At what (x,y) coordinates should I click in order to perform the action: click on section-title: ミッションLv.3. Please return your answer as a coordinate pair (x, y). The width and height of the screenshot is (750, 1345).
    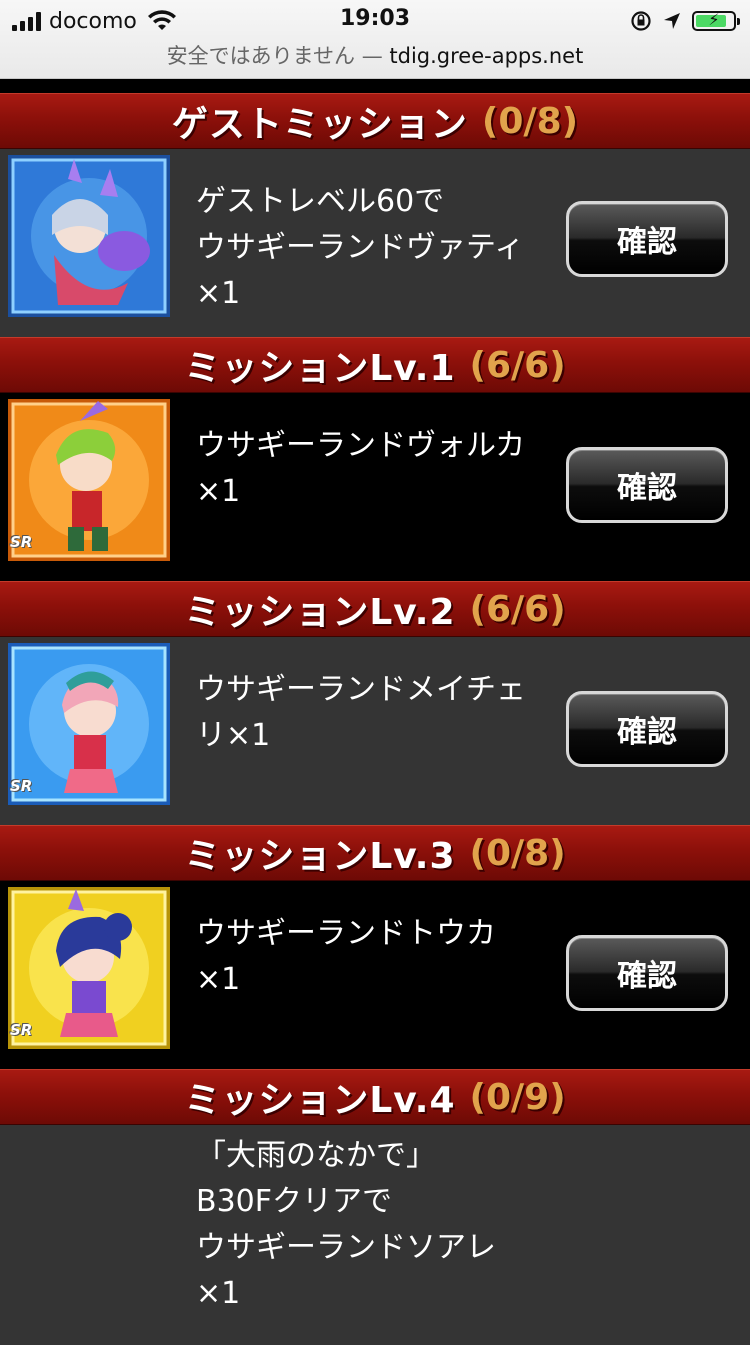
    Looking at the image, I should click on (320, 856).